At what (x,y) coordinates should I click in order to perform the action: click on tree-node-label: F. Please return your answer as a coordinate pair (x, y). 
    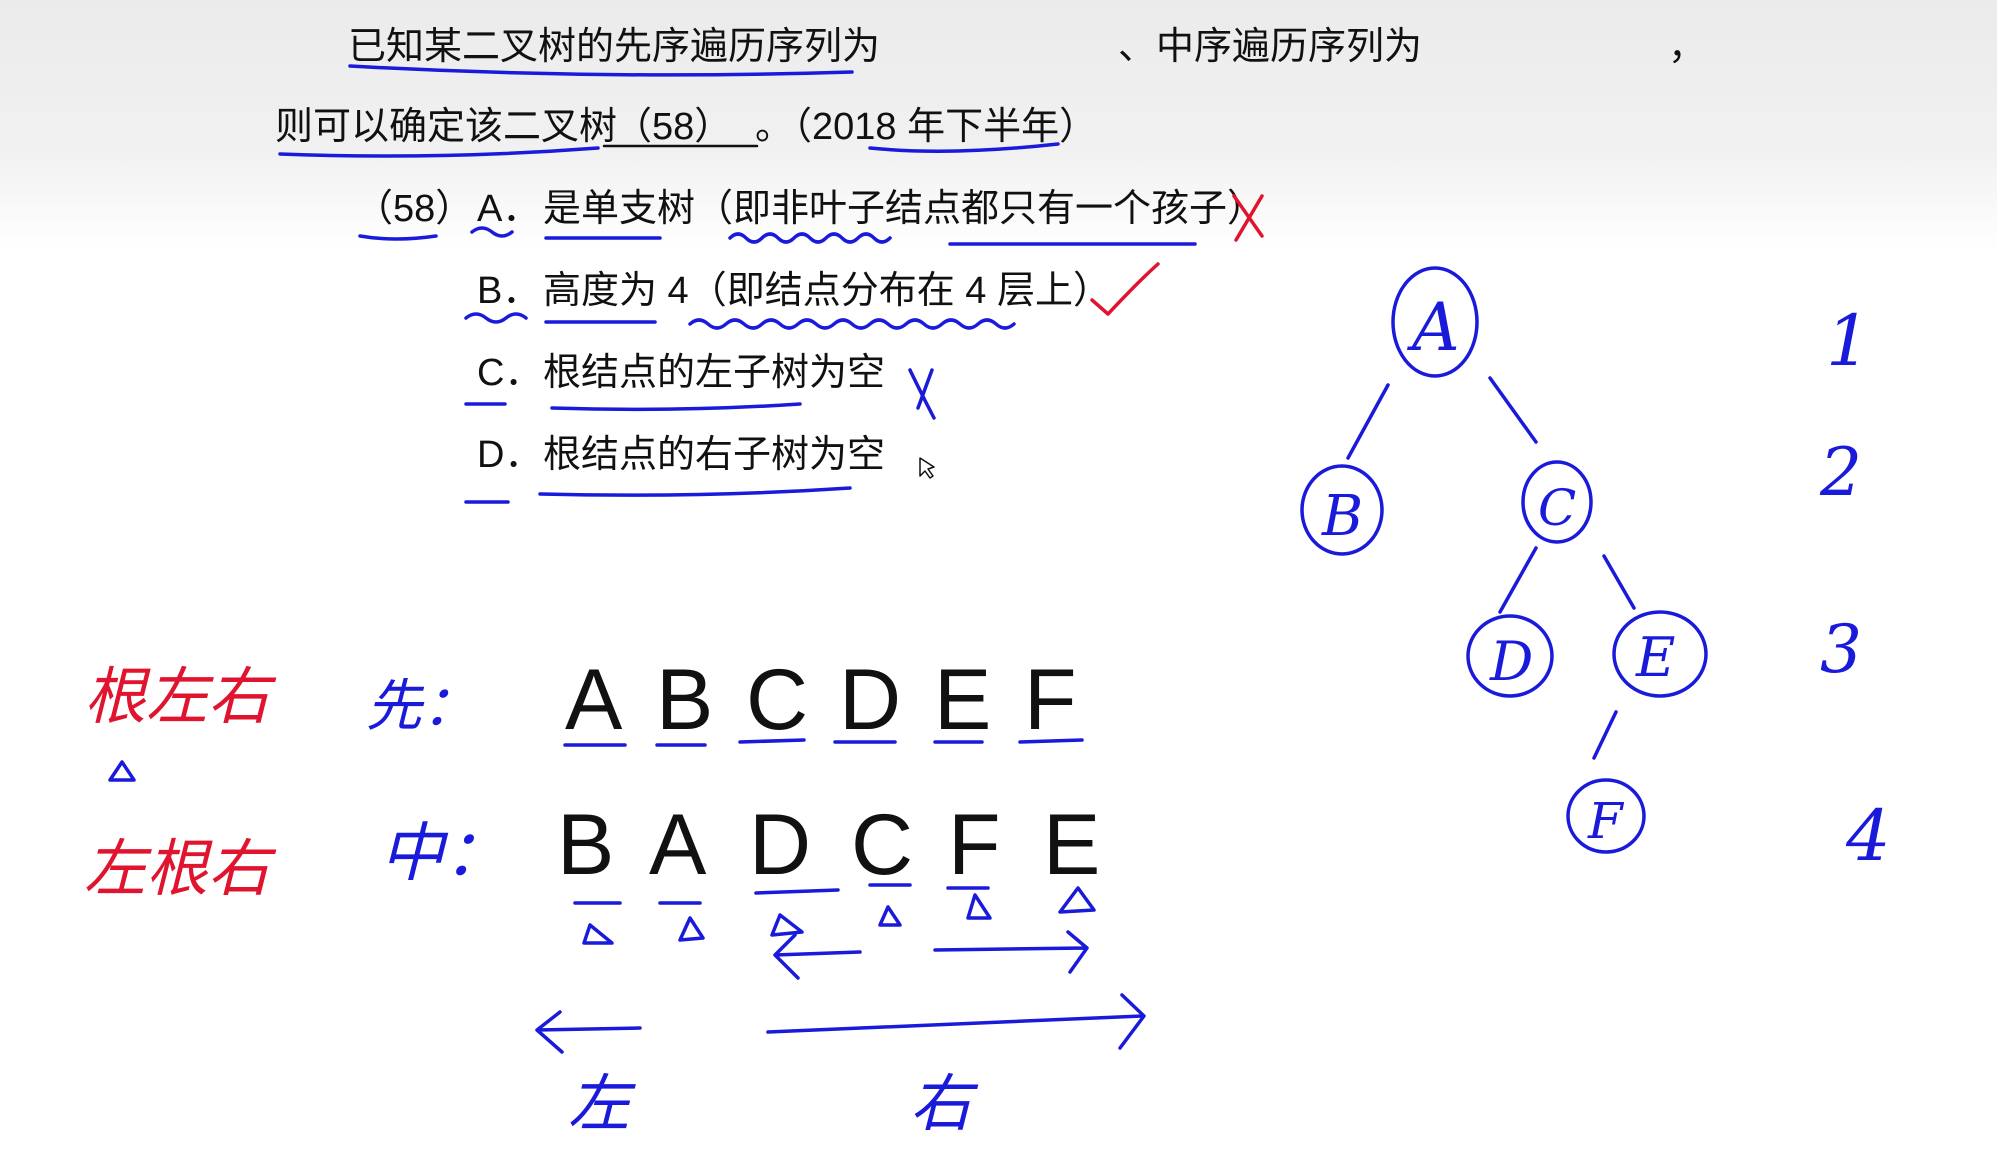
    Looking at the image, I should click on (1606, 821).